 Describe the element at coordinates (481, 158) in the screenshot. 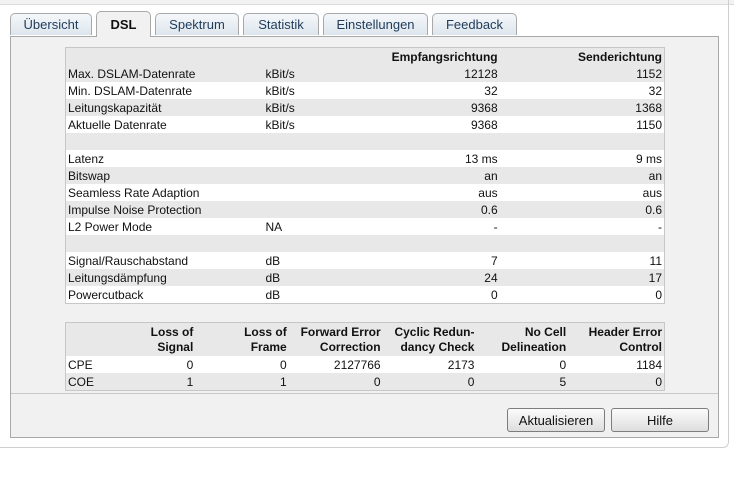

I see `rates-cell-downstream: 13 ms` at that location.